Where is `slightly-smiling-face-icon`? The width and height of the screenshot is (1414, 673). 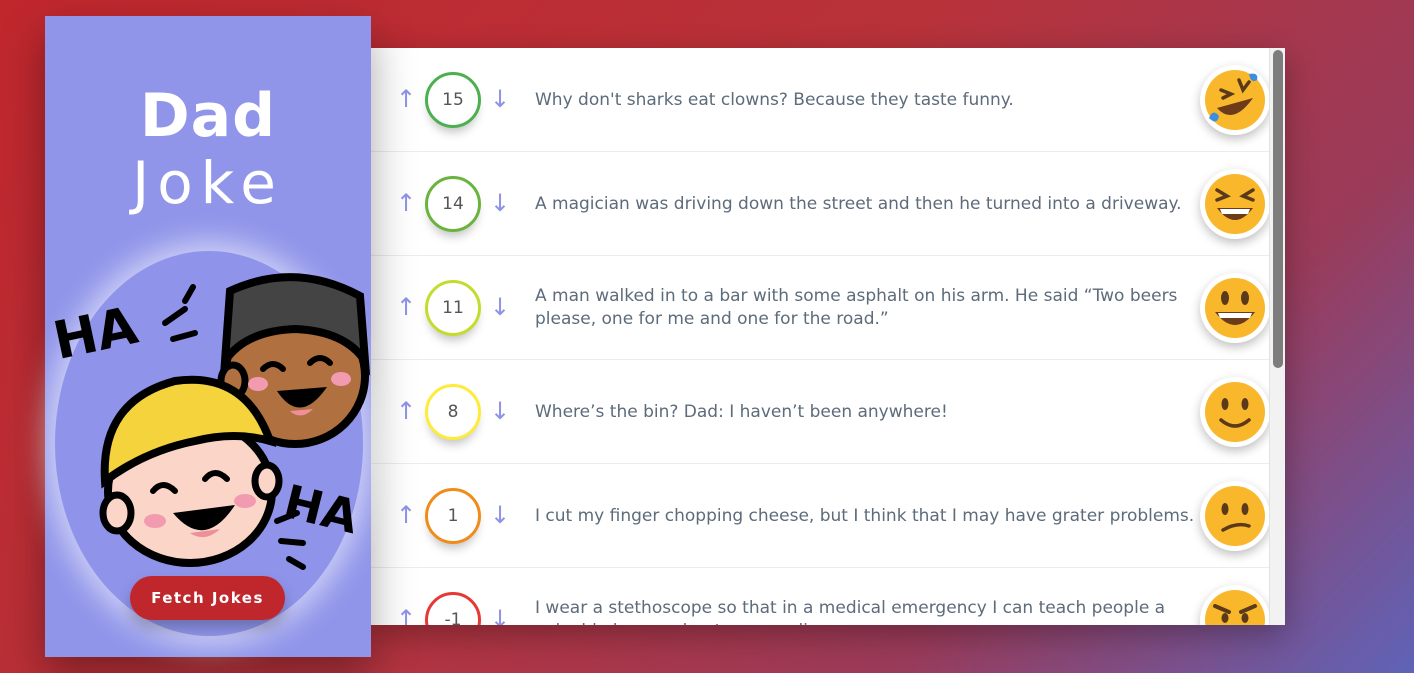
slightly-smiling-face-icon is located at coordinates (1235, 412).